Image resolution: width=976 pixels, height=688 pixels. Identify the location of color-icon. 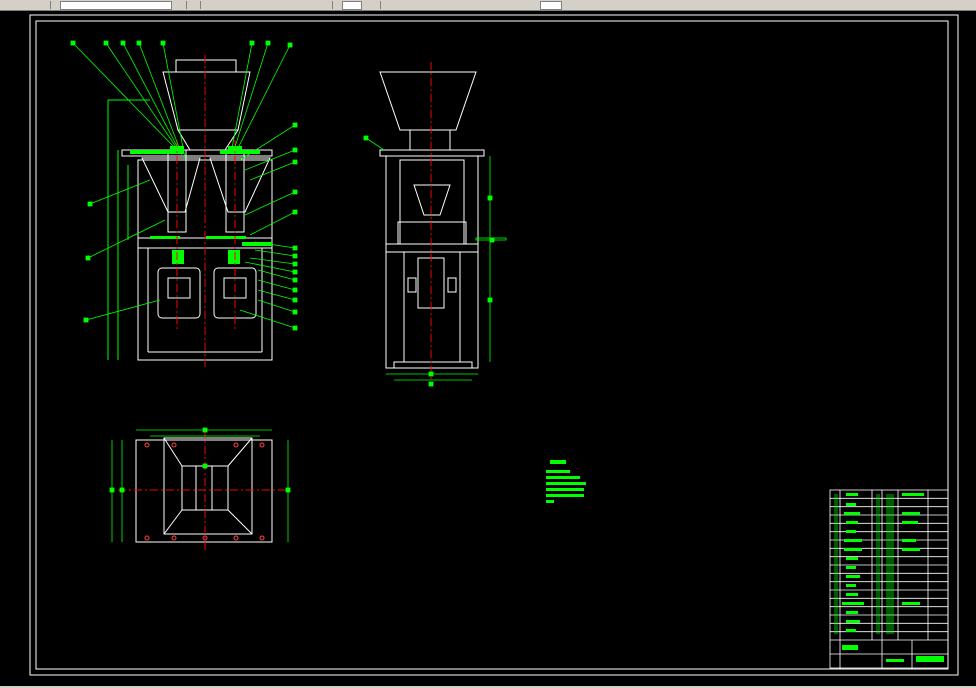
(375, 5).